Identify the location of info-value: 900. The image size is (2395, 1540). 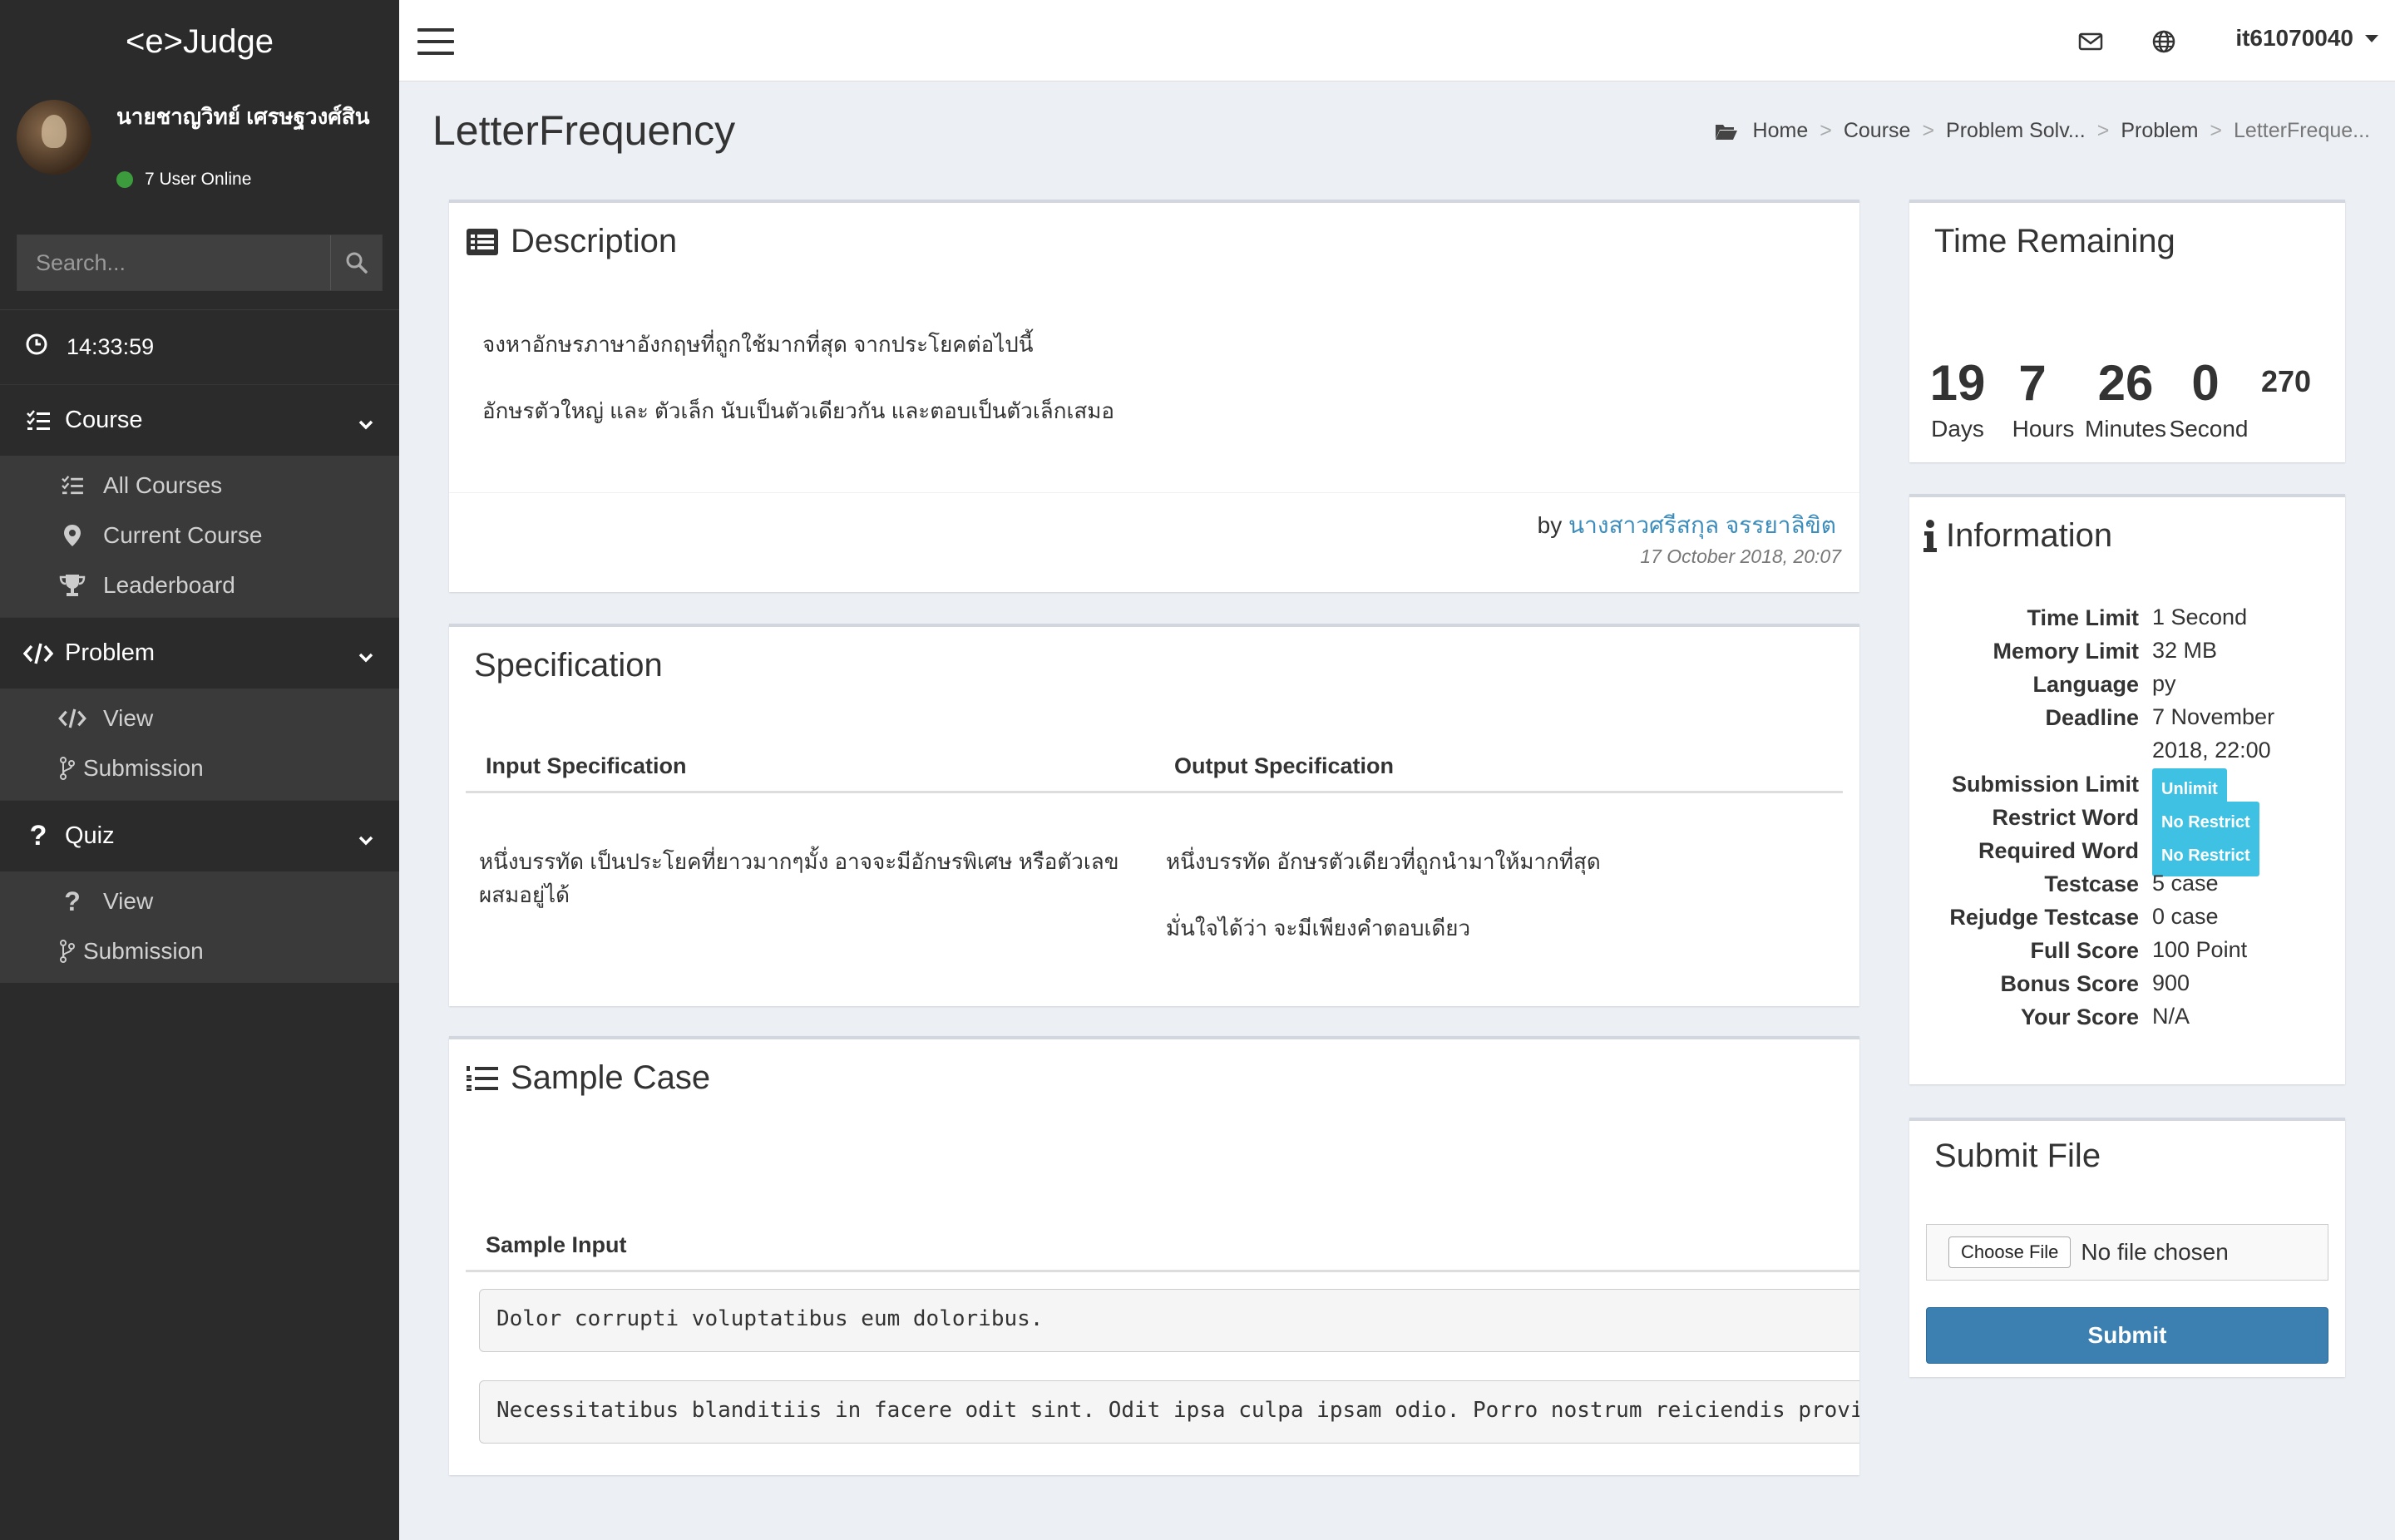
(2171, 982).